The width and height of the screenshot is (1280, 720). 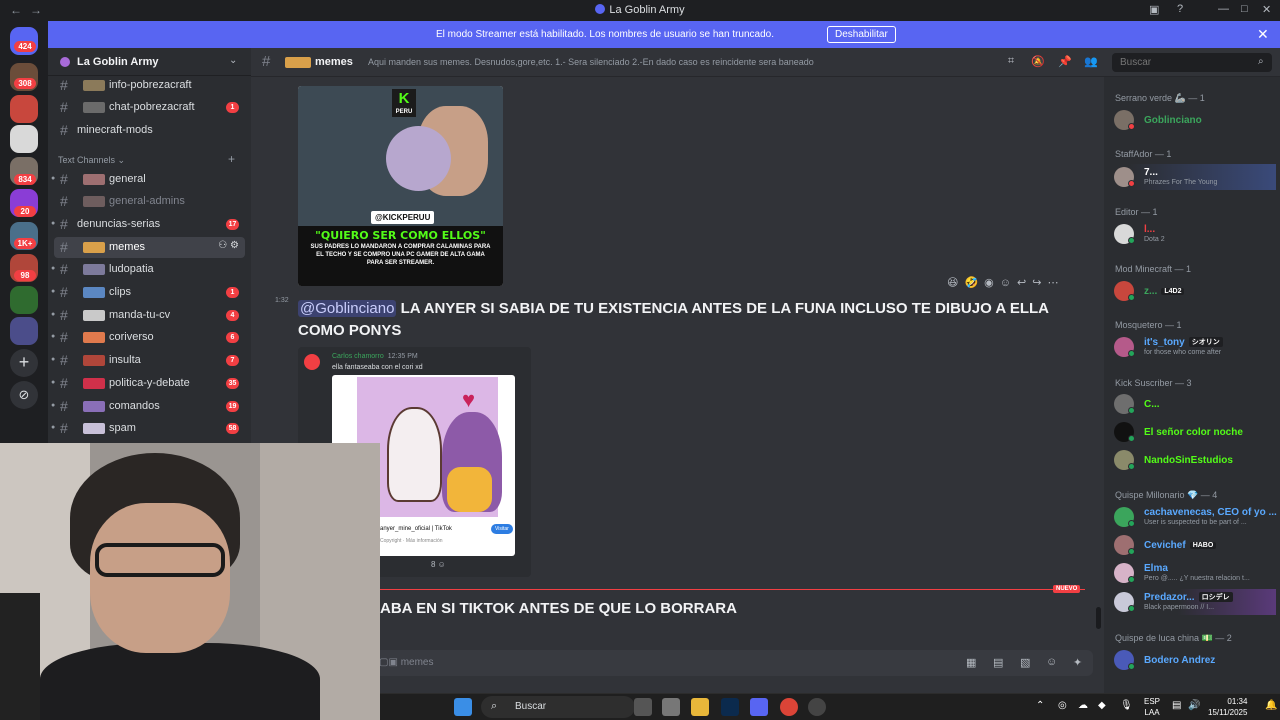 I want to click on add-server-icon: +, so click(x=24, y=363).